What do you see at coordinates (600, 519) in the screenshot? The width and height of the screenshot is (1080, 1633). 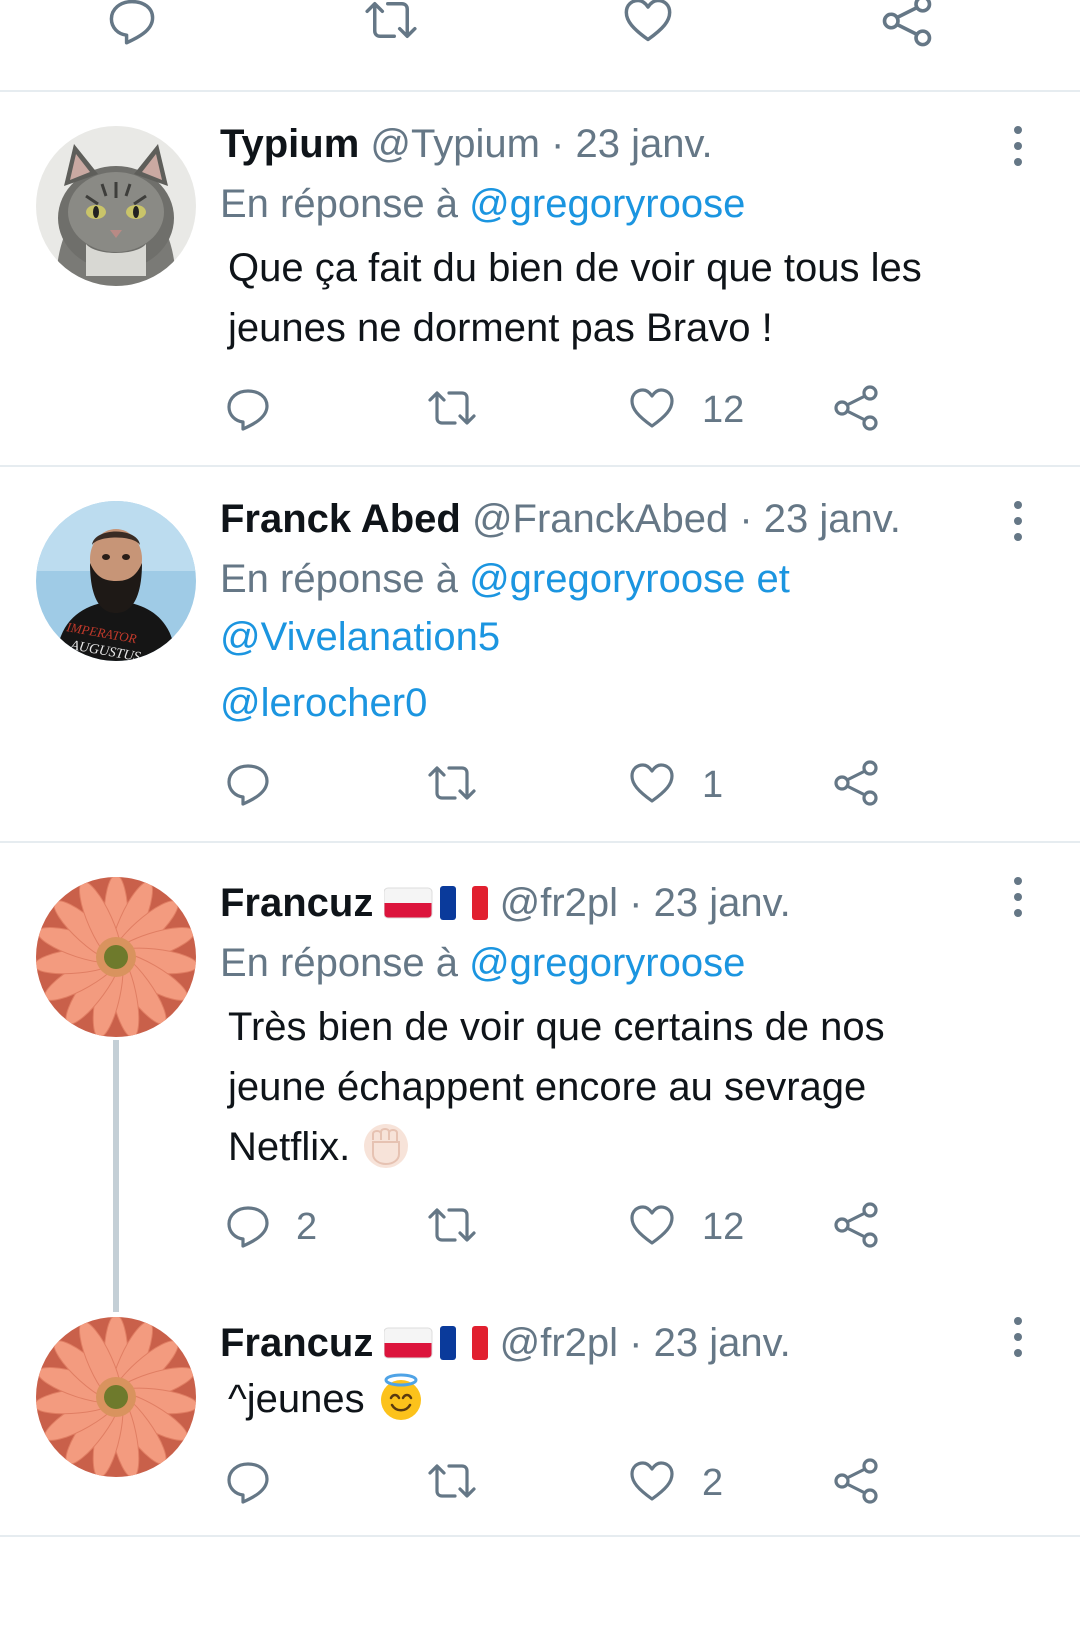 I see `handle: @FranckAbed` at bounding box center [600, 519].